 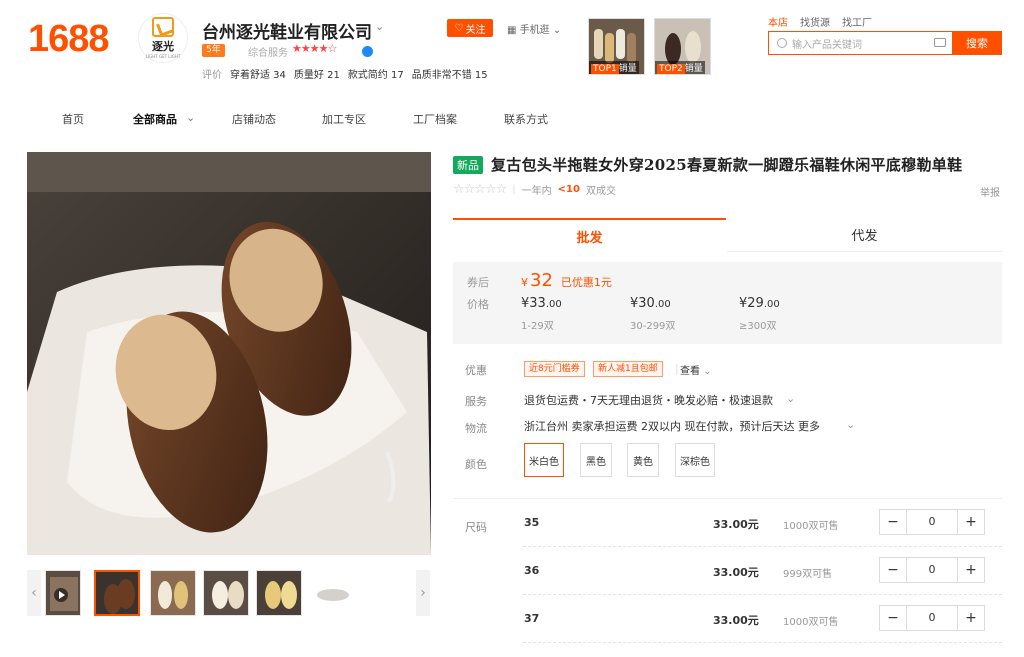 I want to click on coupon-saved: 已优惠1元, so click(x=586, y=282).